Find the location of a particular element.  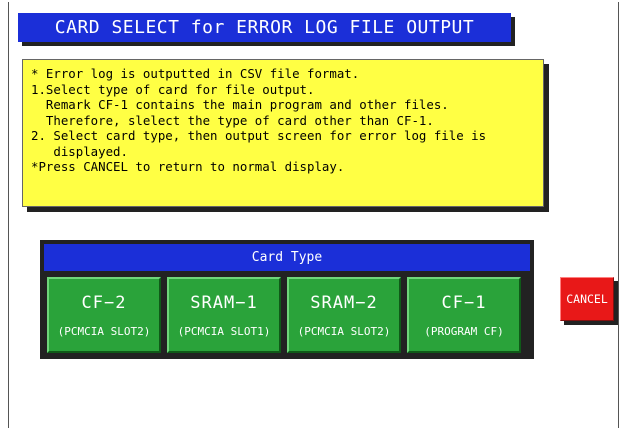

card-label: SRAM−2 is located at coordinates (344, 302).